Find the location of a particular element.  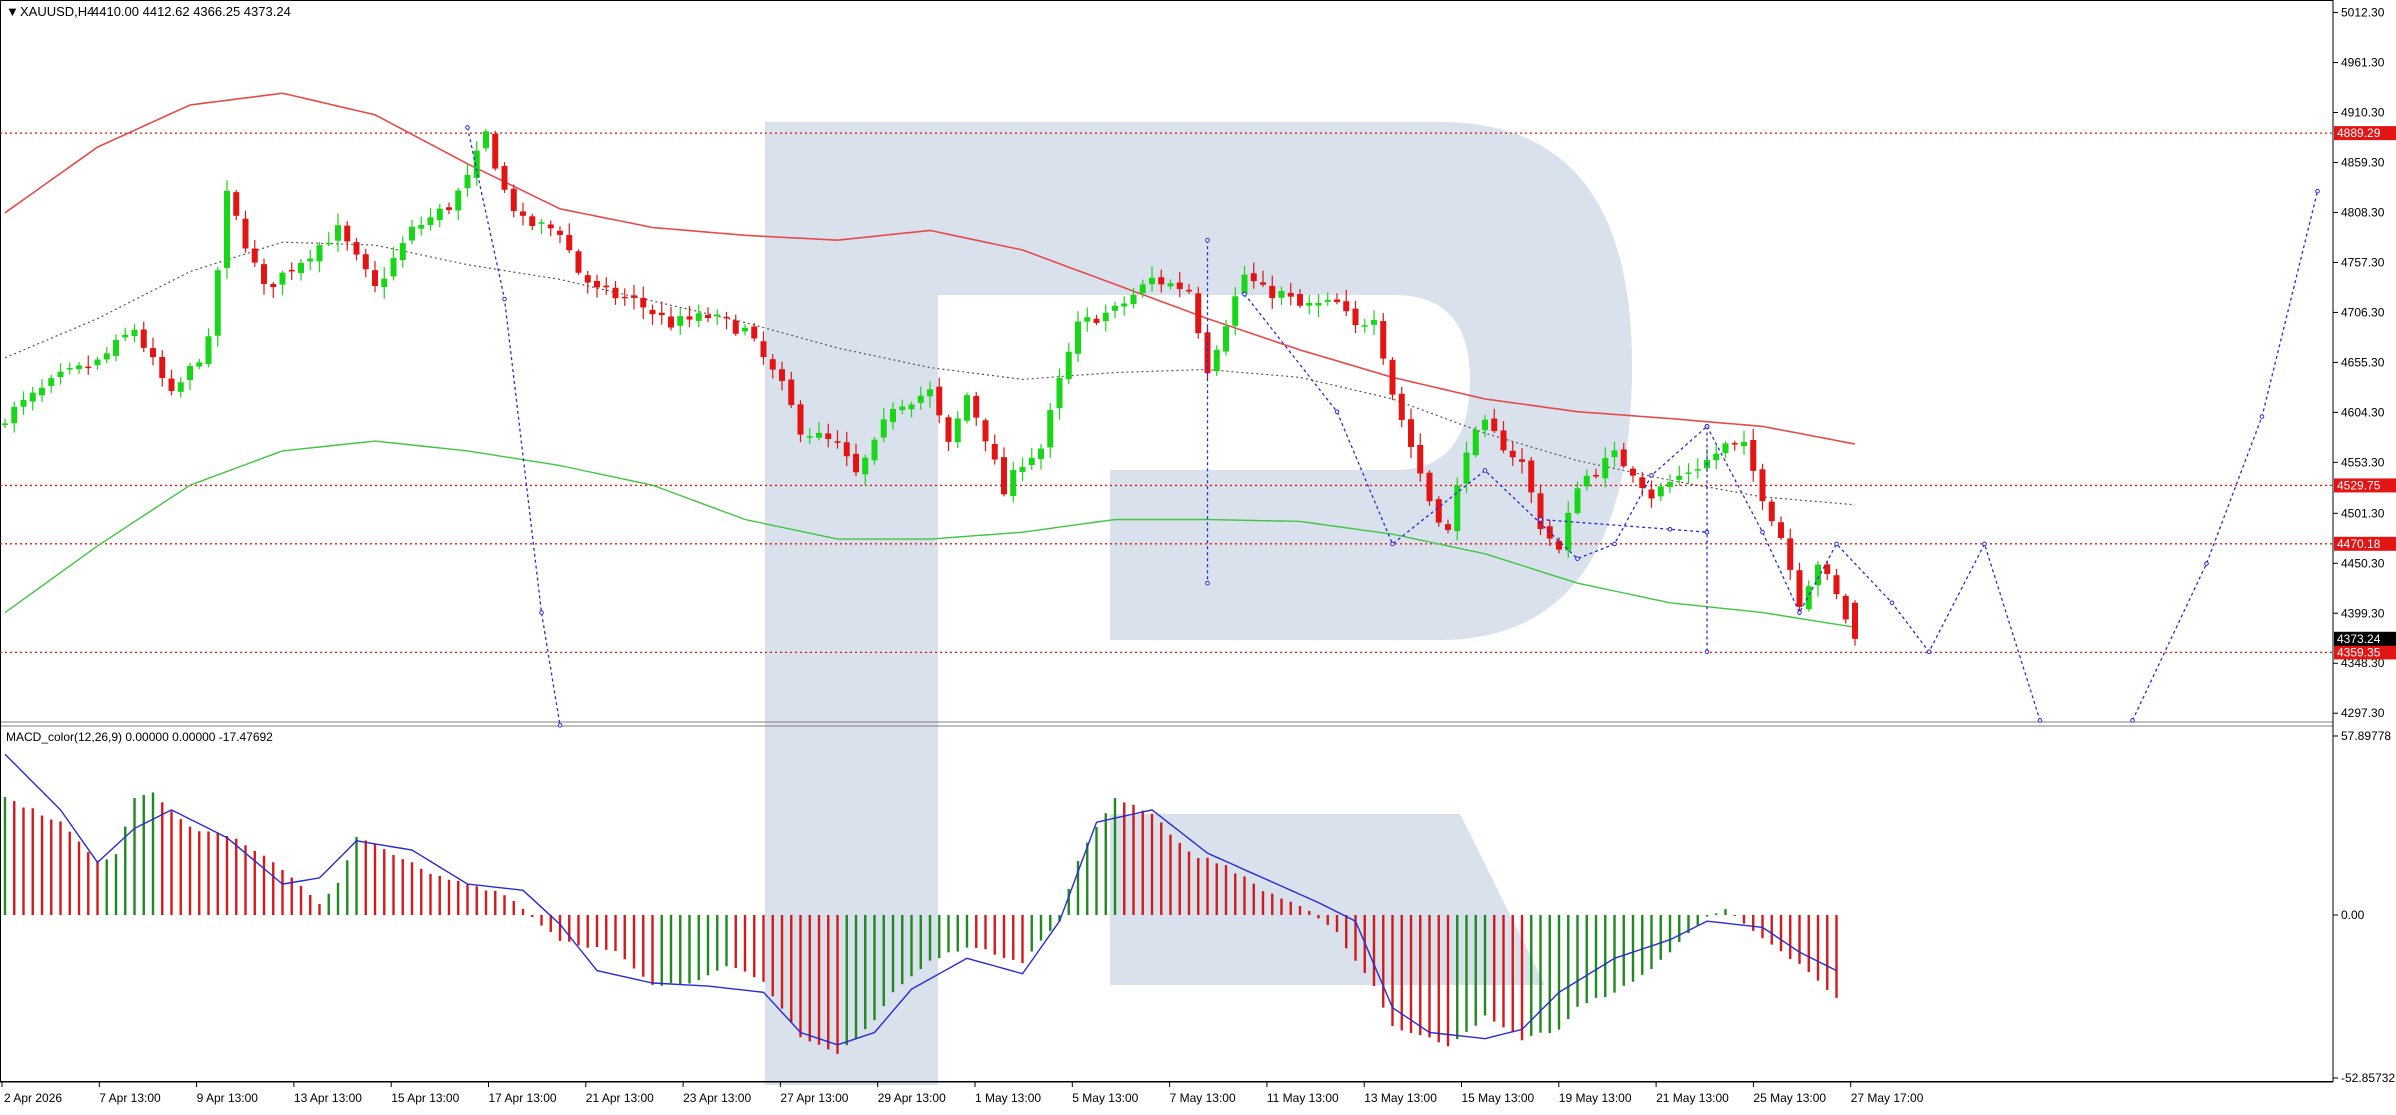

time-tick-label: 1 May 13:00 is located at coordinates (1008, 1098).